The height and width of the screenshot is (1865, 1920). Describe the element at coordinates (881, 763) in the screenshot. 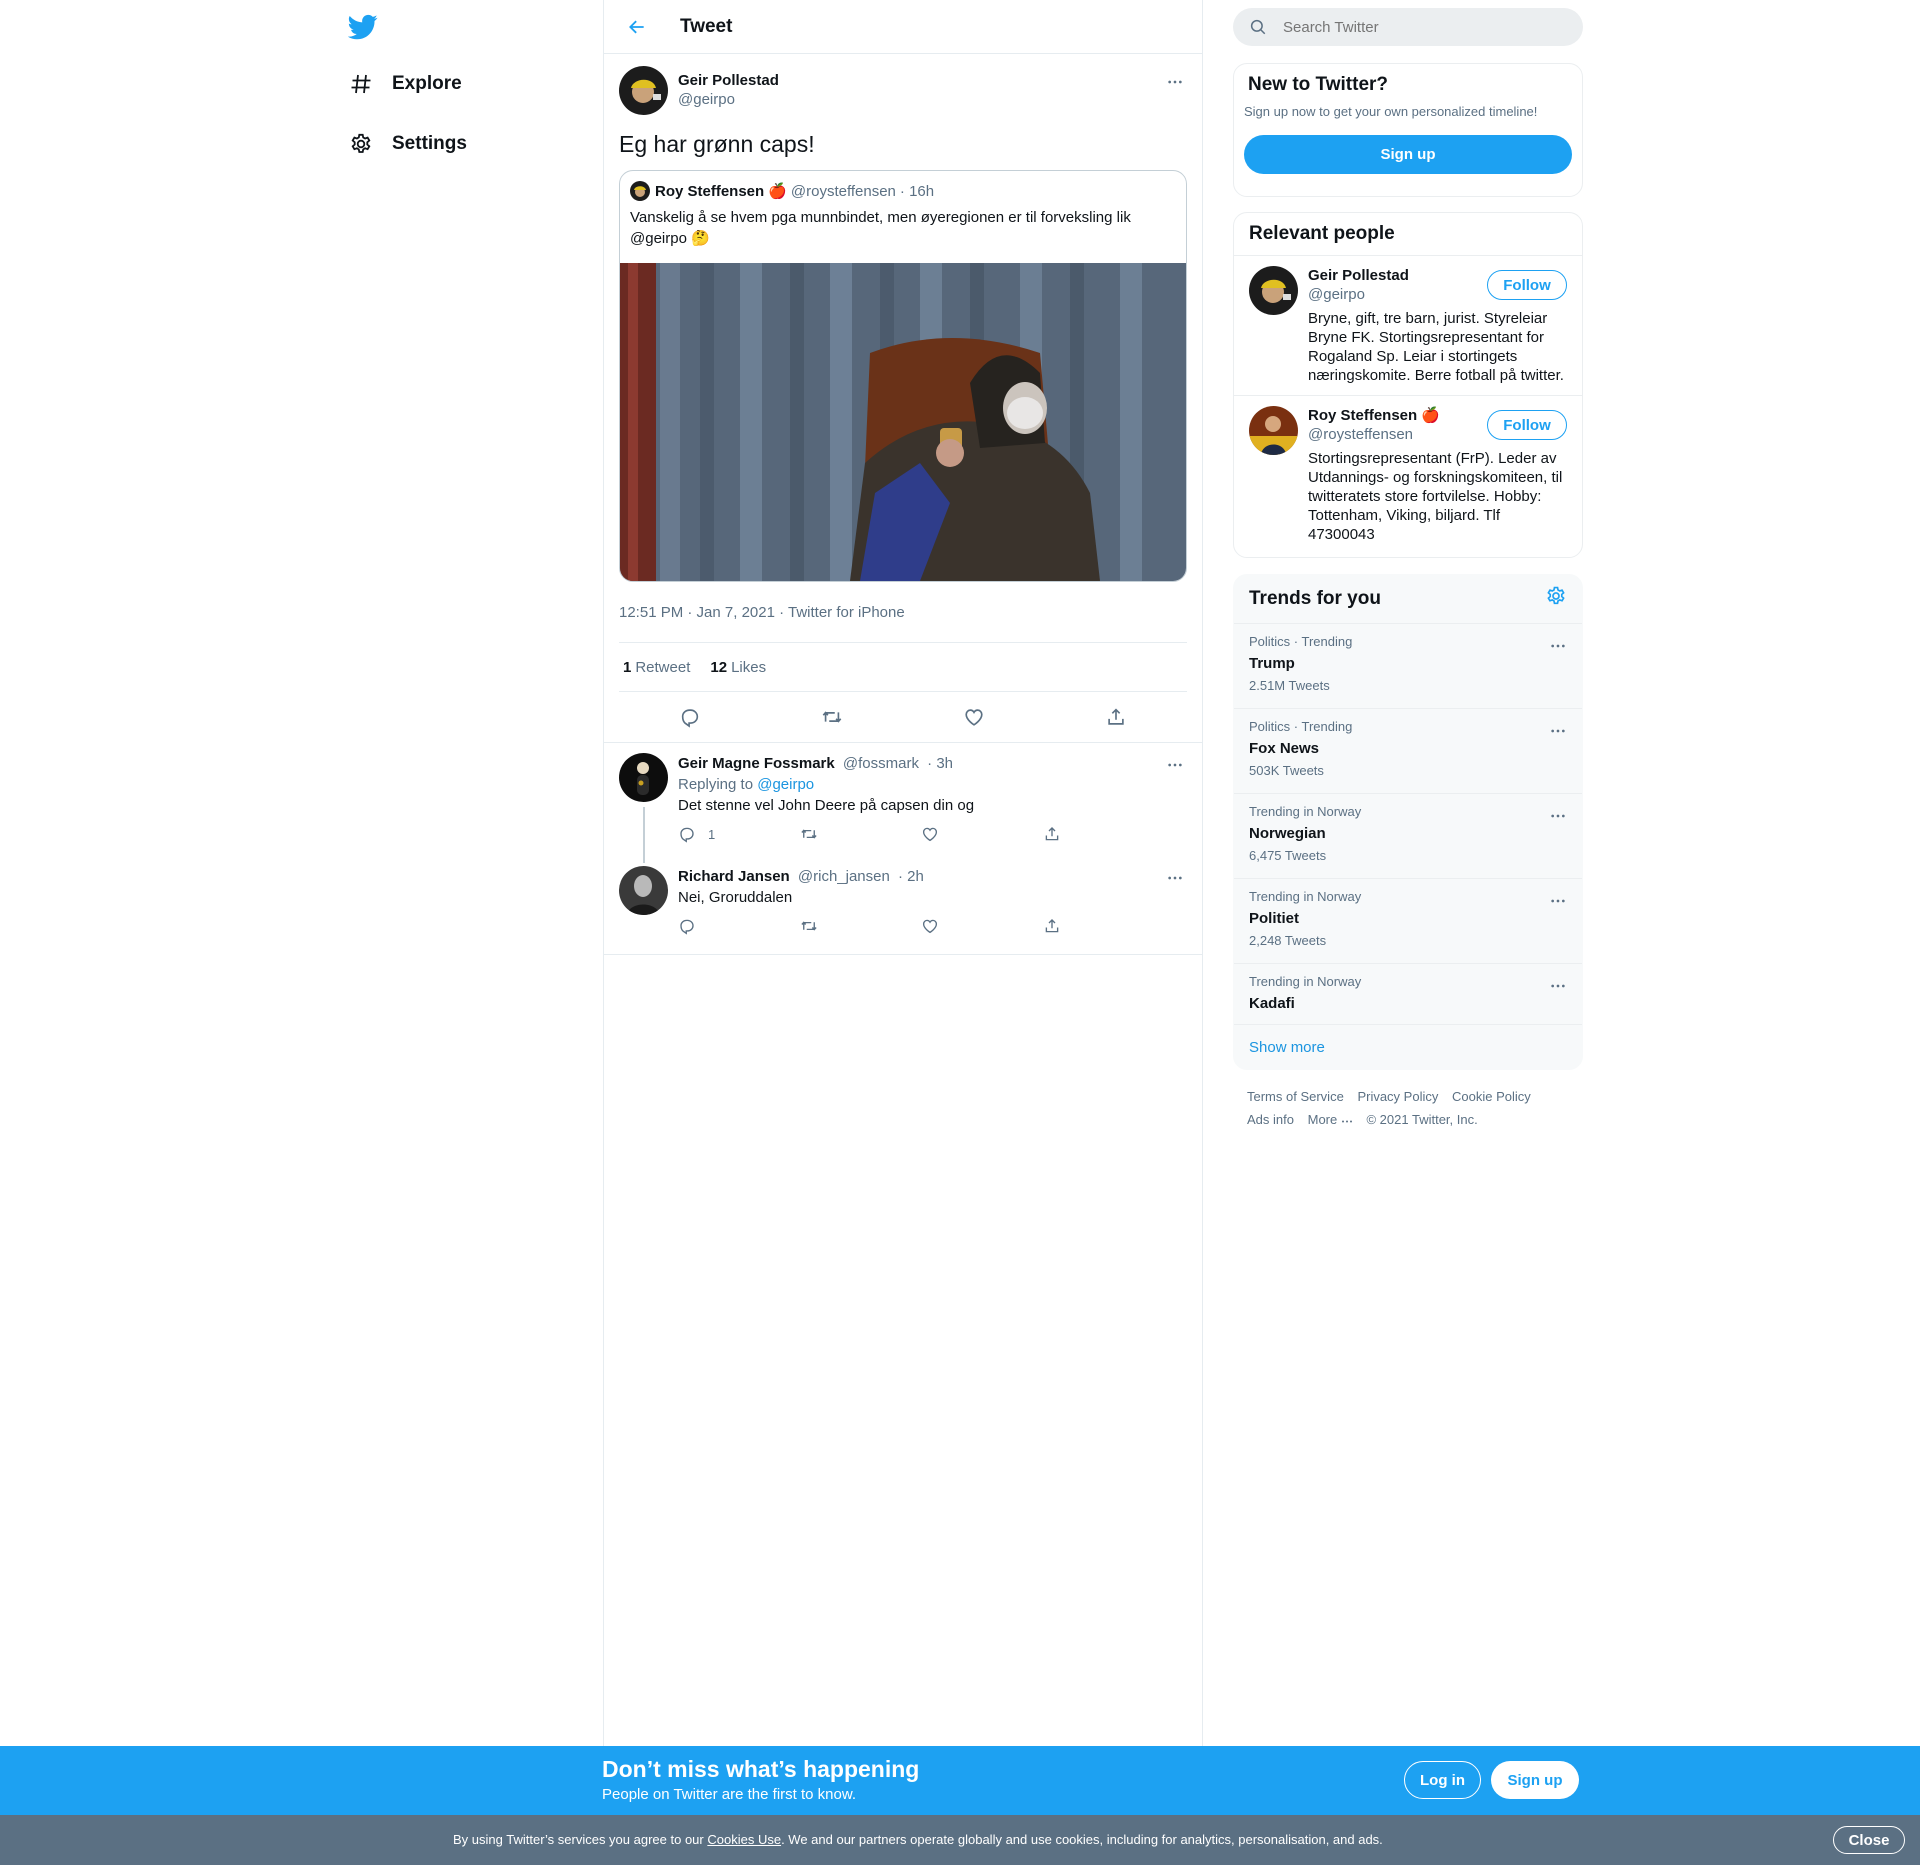

I see `reply-author-handle: @fossmark` at that location.